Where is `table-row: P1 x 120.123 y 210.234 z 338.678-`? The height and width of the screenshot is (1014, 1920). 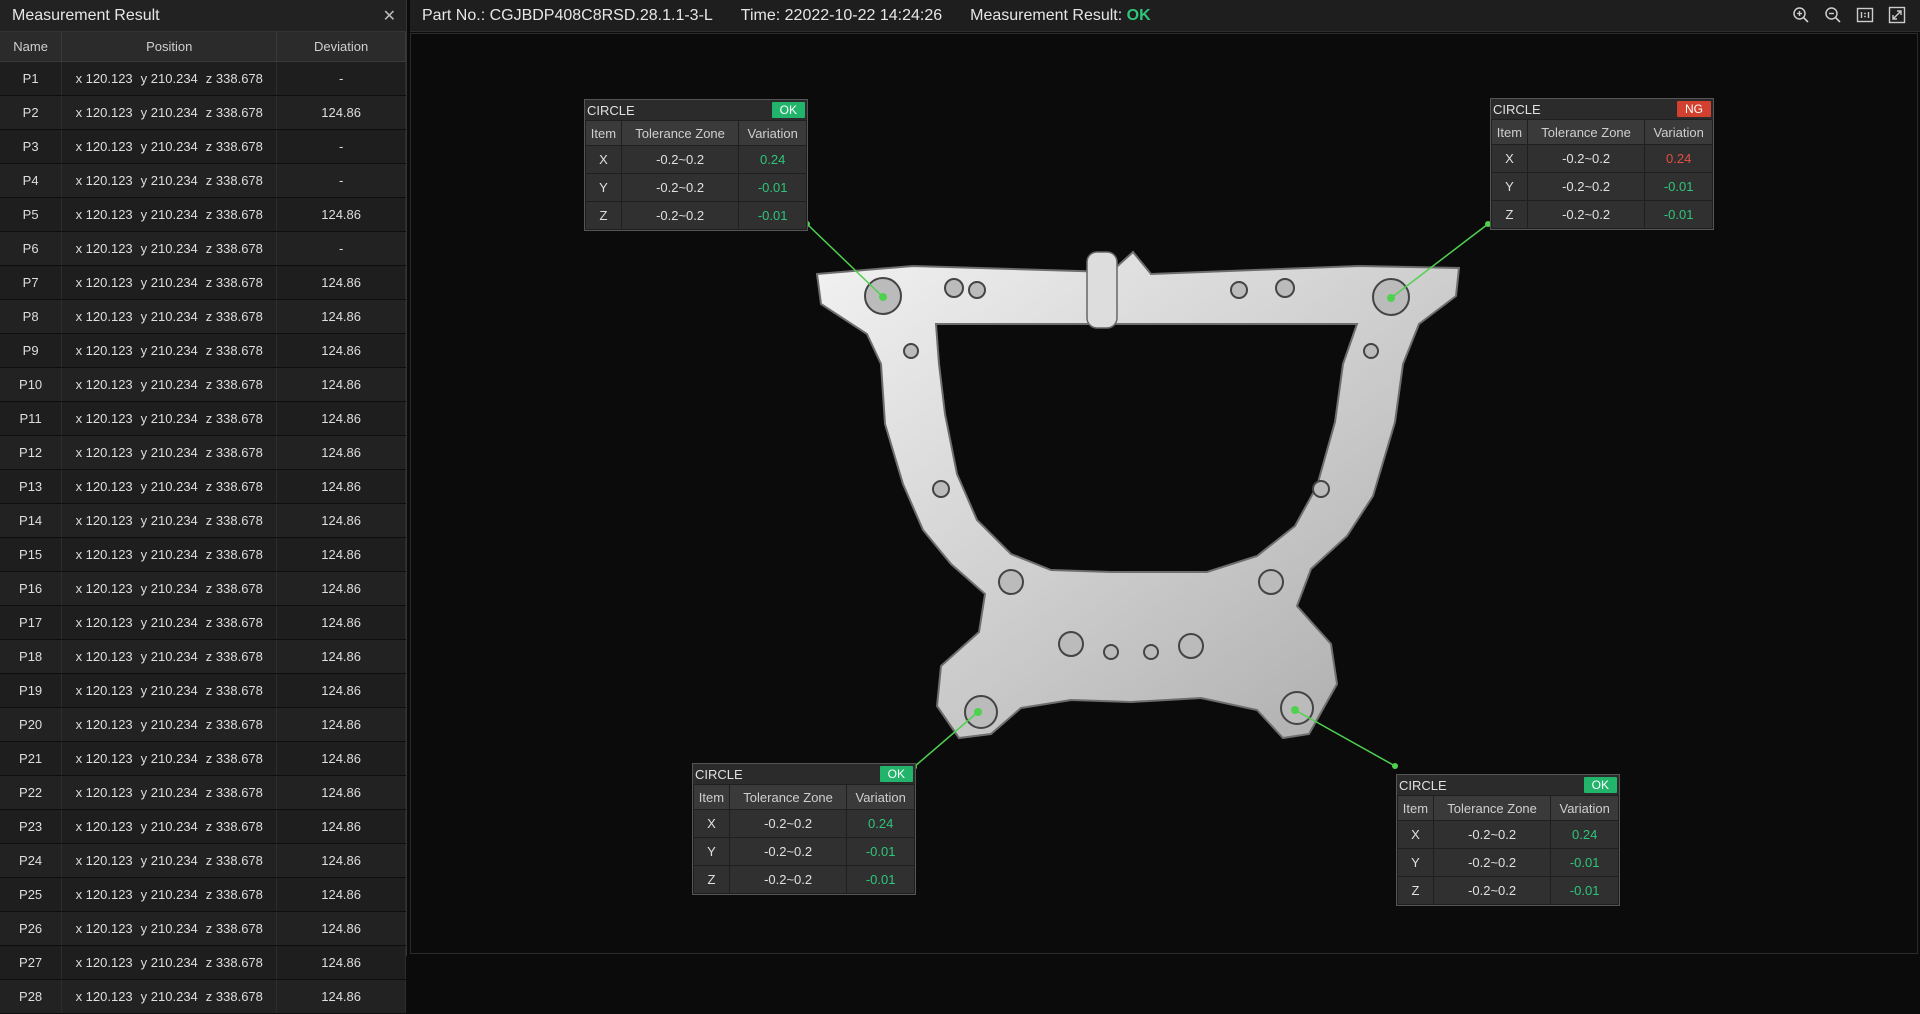
table-row: P1 x 120.123 y 210.234 z 338.678- is located at coordinates (203, 78).